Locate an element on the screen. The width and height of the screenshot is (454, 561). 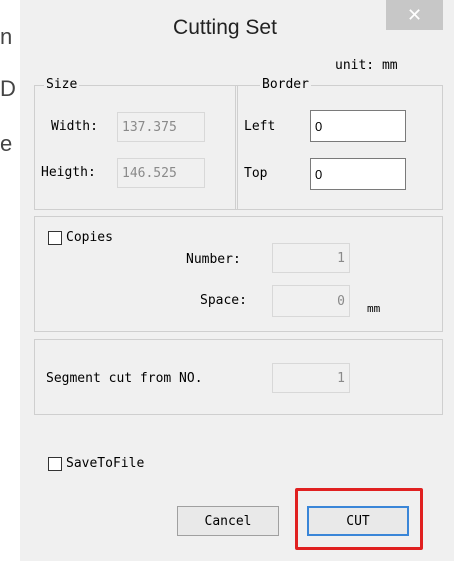
left-label: Left is located at coordinates (260, 126).